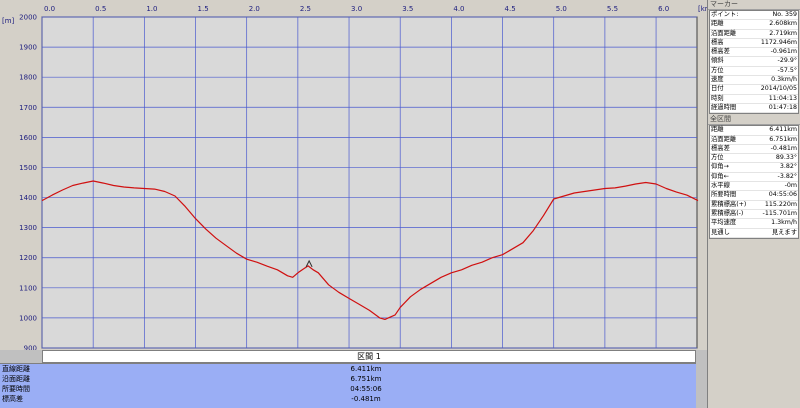 This screenshot has height=408, width=800. Describe the element at coordinates (754, 16) in the screenshot. I see `marker-info-row: ポイント: No. 359` at that location.